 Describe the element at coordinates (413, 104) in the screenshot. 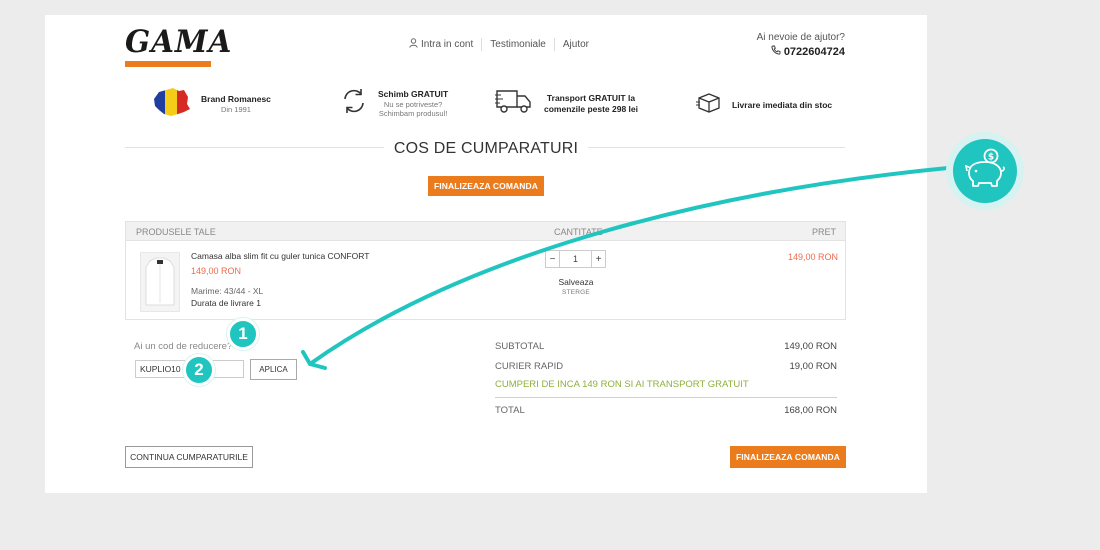

I see `benefit-exchange-sub-1: Nu se potriveste?` at that location.